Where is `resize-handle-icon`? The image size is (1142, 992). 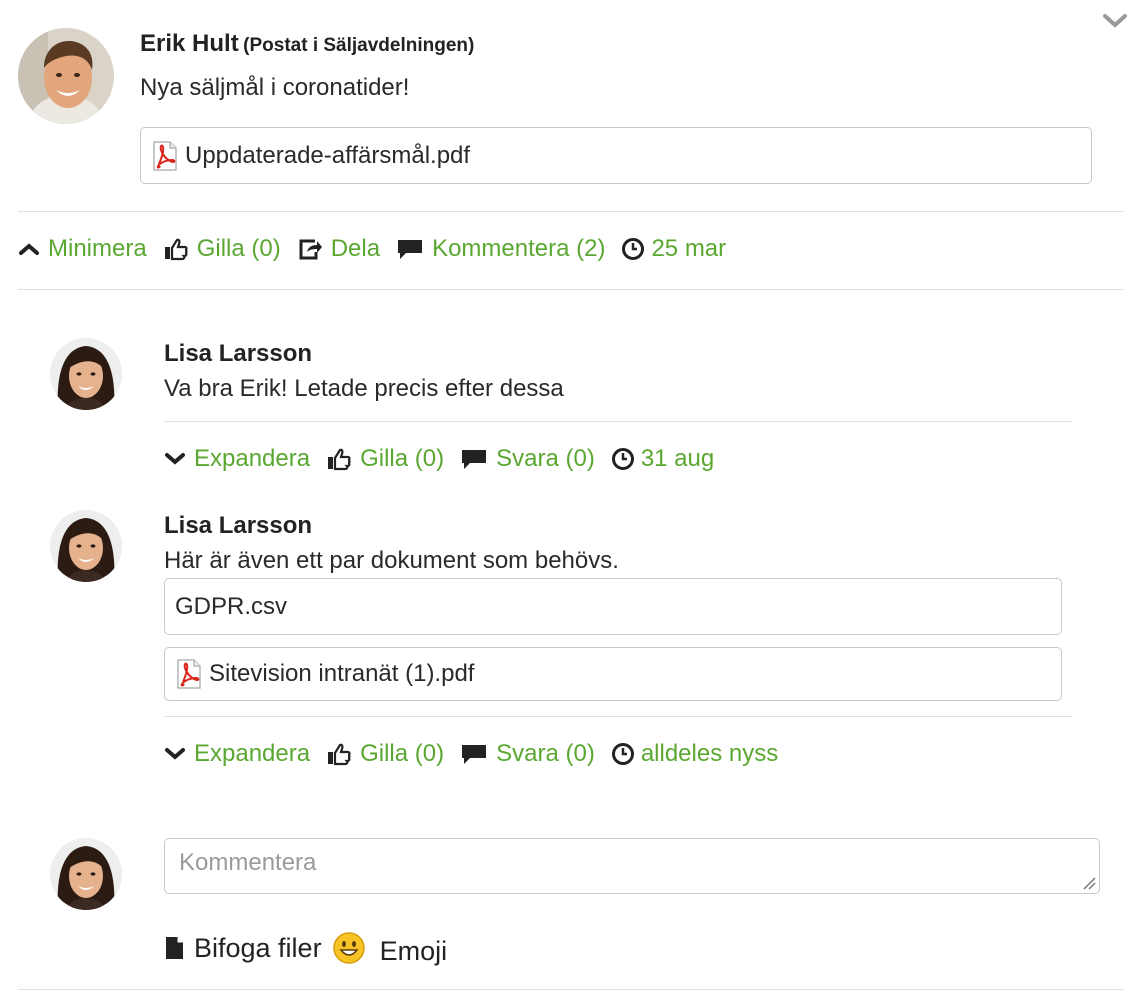
resize-handle-icon is located at coordinates (1088, 882).